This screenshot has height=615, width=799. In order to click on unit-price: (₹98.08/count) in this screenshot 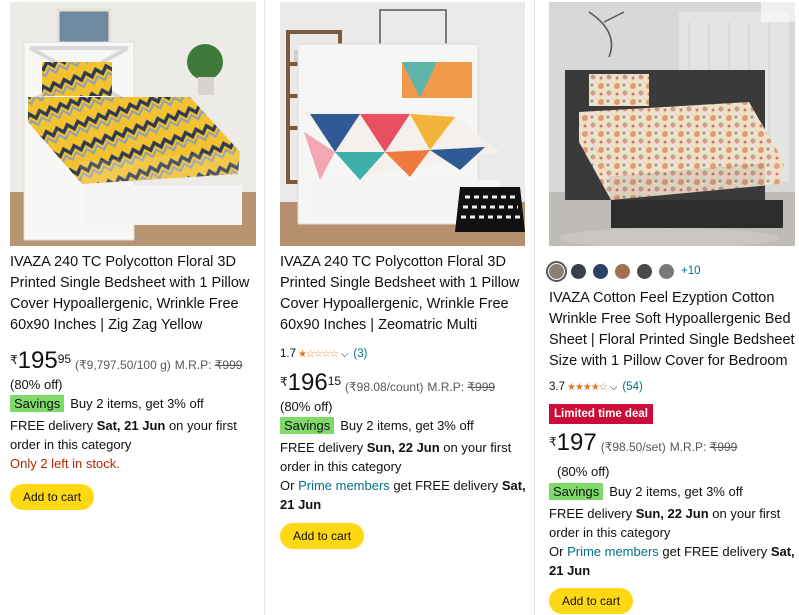, I will do `click(384, 387)`.